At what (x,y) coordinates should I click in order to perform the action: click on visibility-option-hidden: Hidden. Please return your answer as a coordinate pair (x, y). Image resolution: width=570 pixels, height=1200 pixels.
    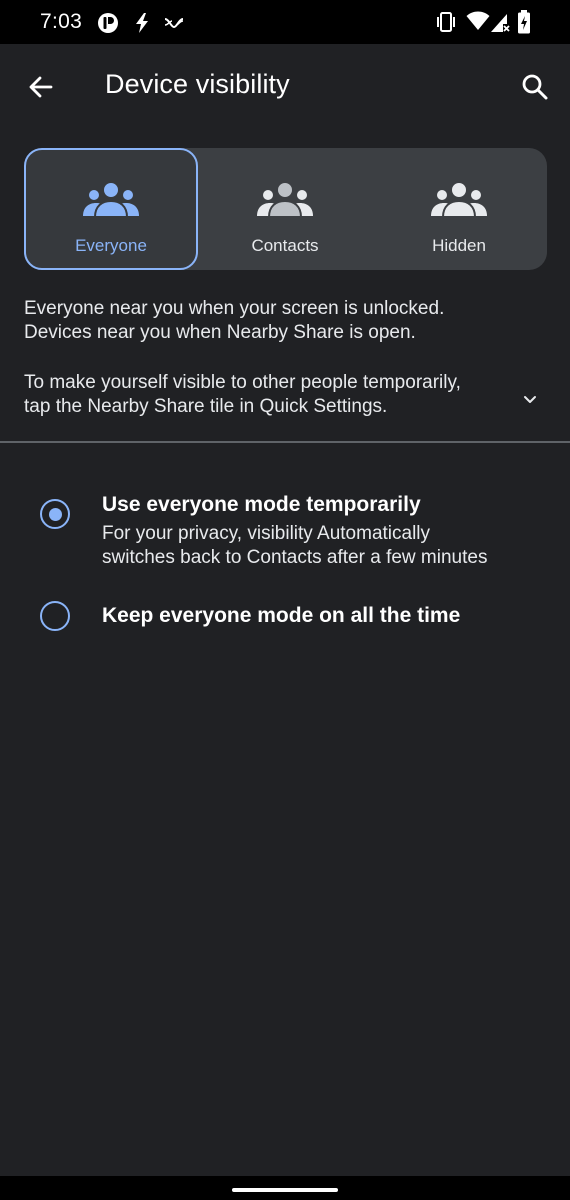
    Looking at the image, I should click on (459, 209).